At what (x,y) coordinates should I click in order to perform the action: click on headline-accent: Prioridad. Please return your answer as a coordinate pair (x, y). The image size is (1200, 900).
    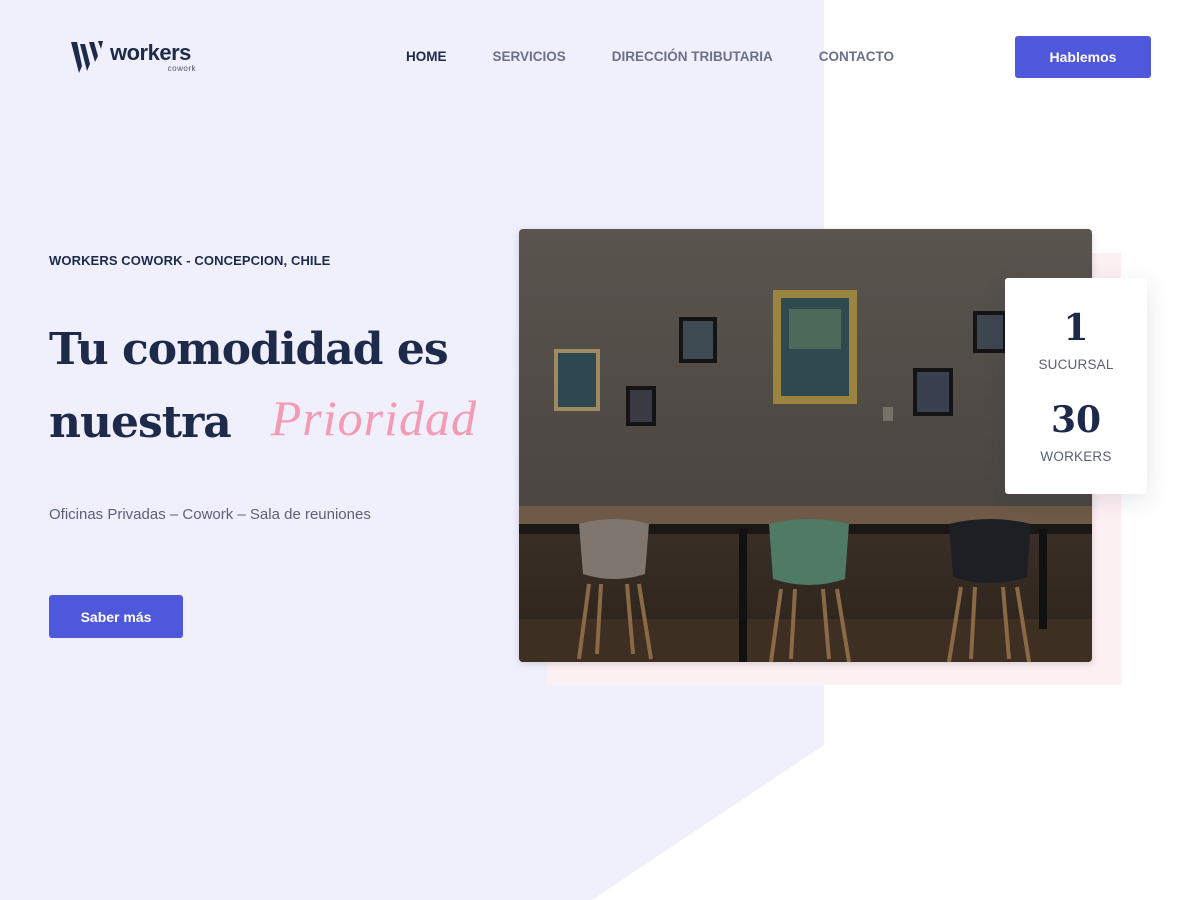
    Looking at the image, I should click on (374, 418).